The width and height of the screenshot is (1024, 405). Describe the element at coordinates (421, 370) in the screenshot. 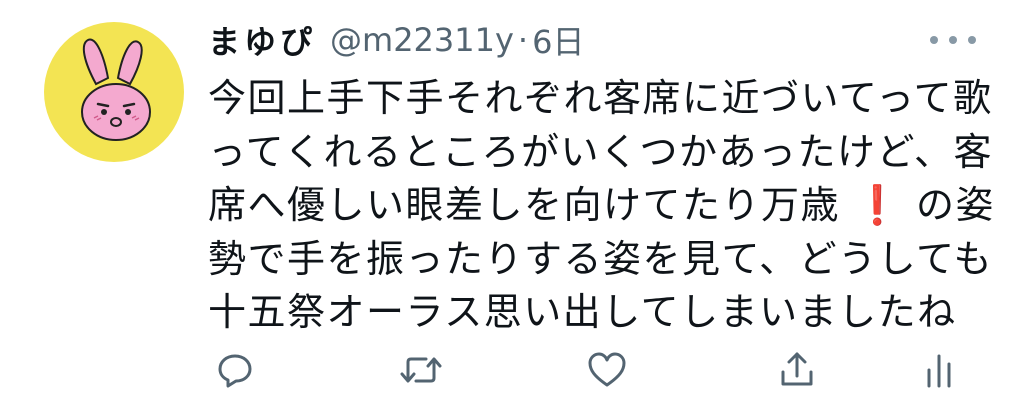

I see `retweet-icon` at that location.